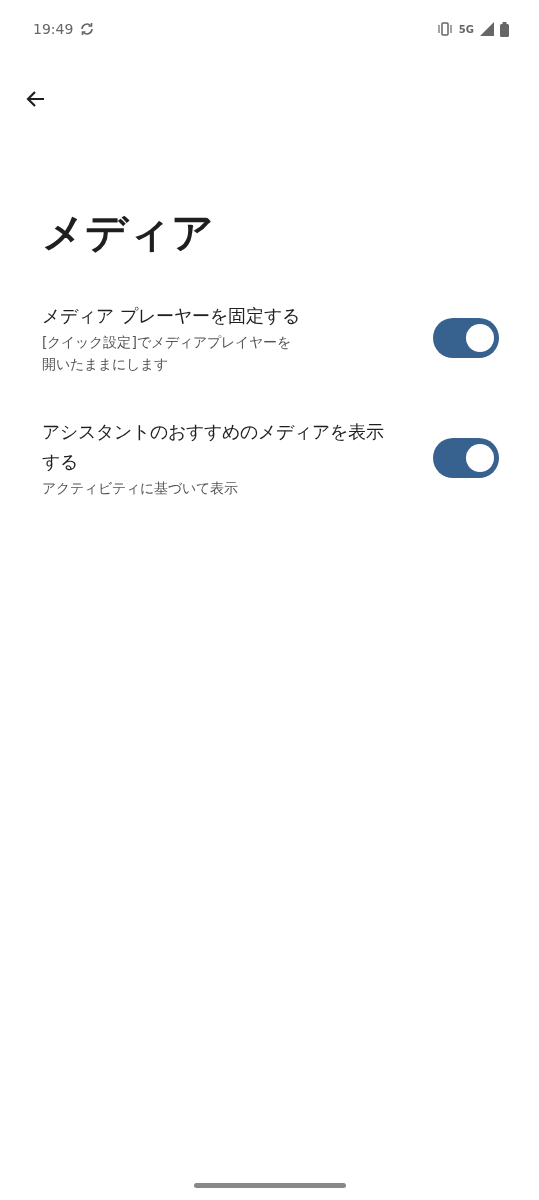 The width and height of the screenshot is (539, 1200). What do you see at coordinates (171, 316) in the screenshot?
I see `setting-title: メディア プレーヤーを固定する` at bounding box center [171, 316].